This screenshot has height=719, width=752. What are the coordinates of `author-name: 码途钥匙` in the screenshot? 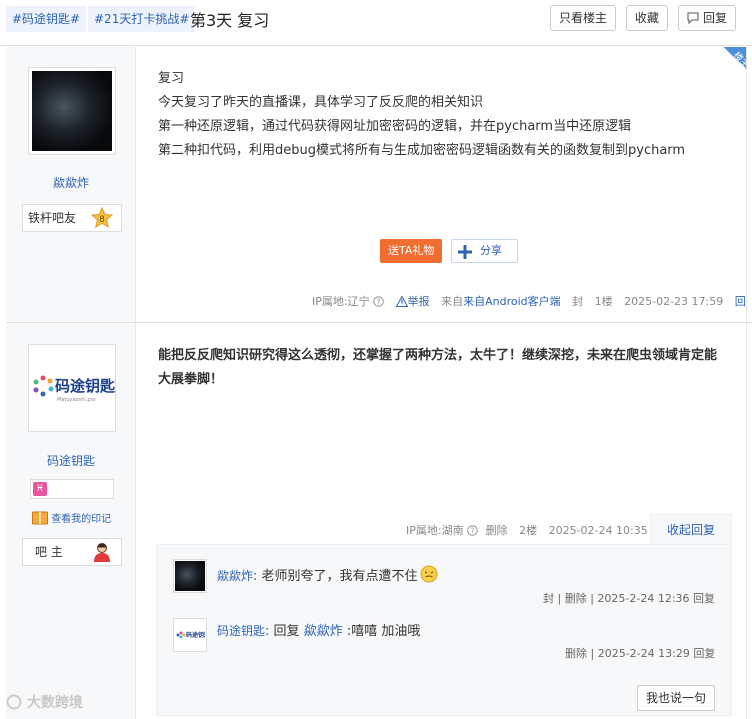 It's located at (71, 460).